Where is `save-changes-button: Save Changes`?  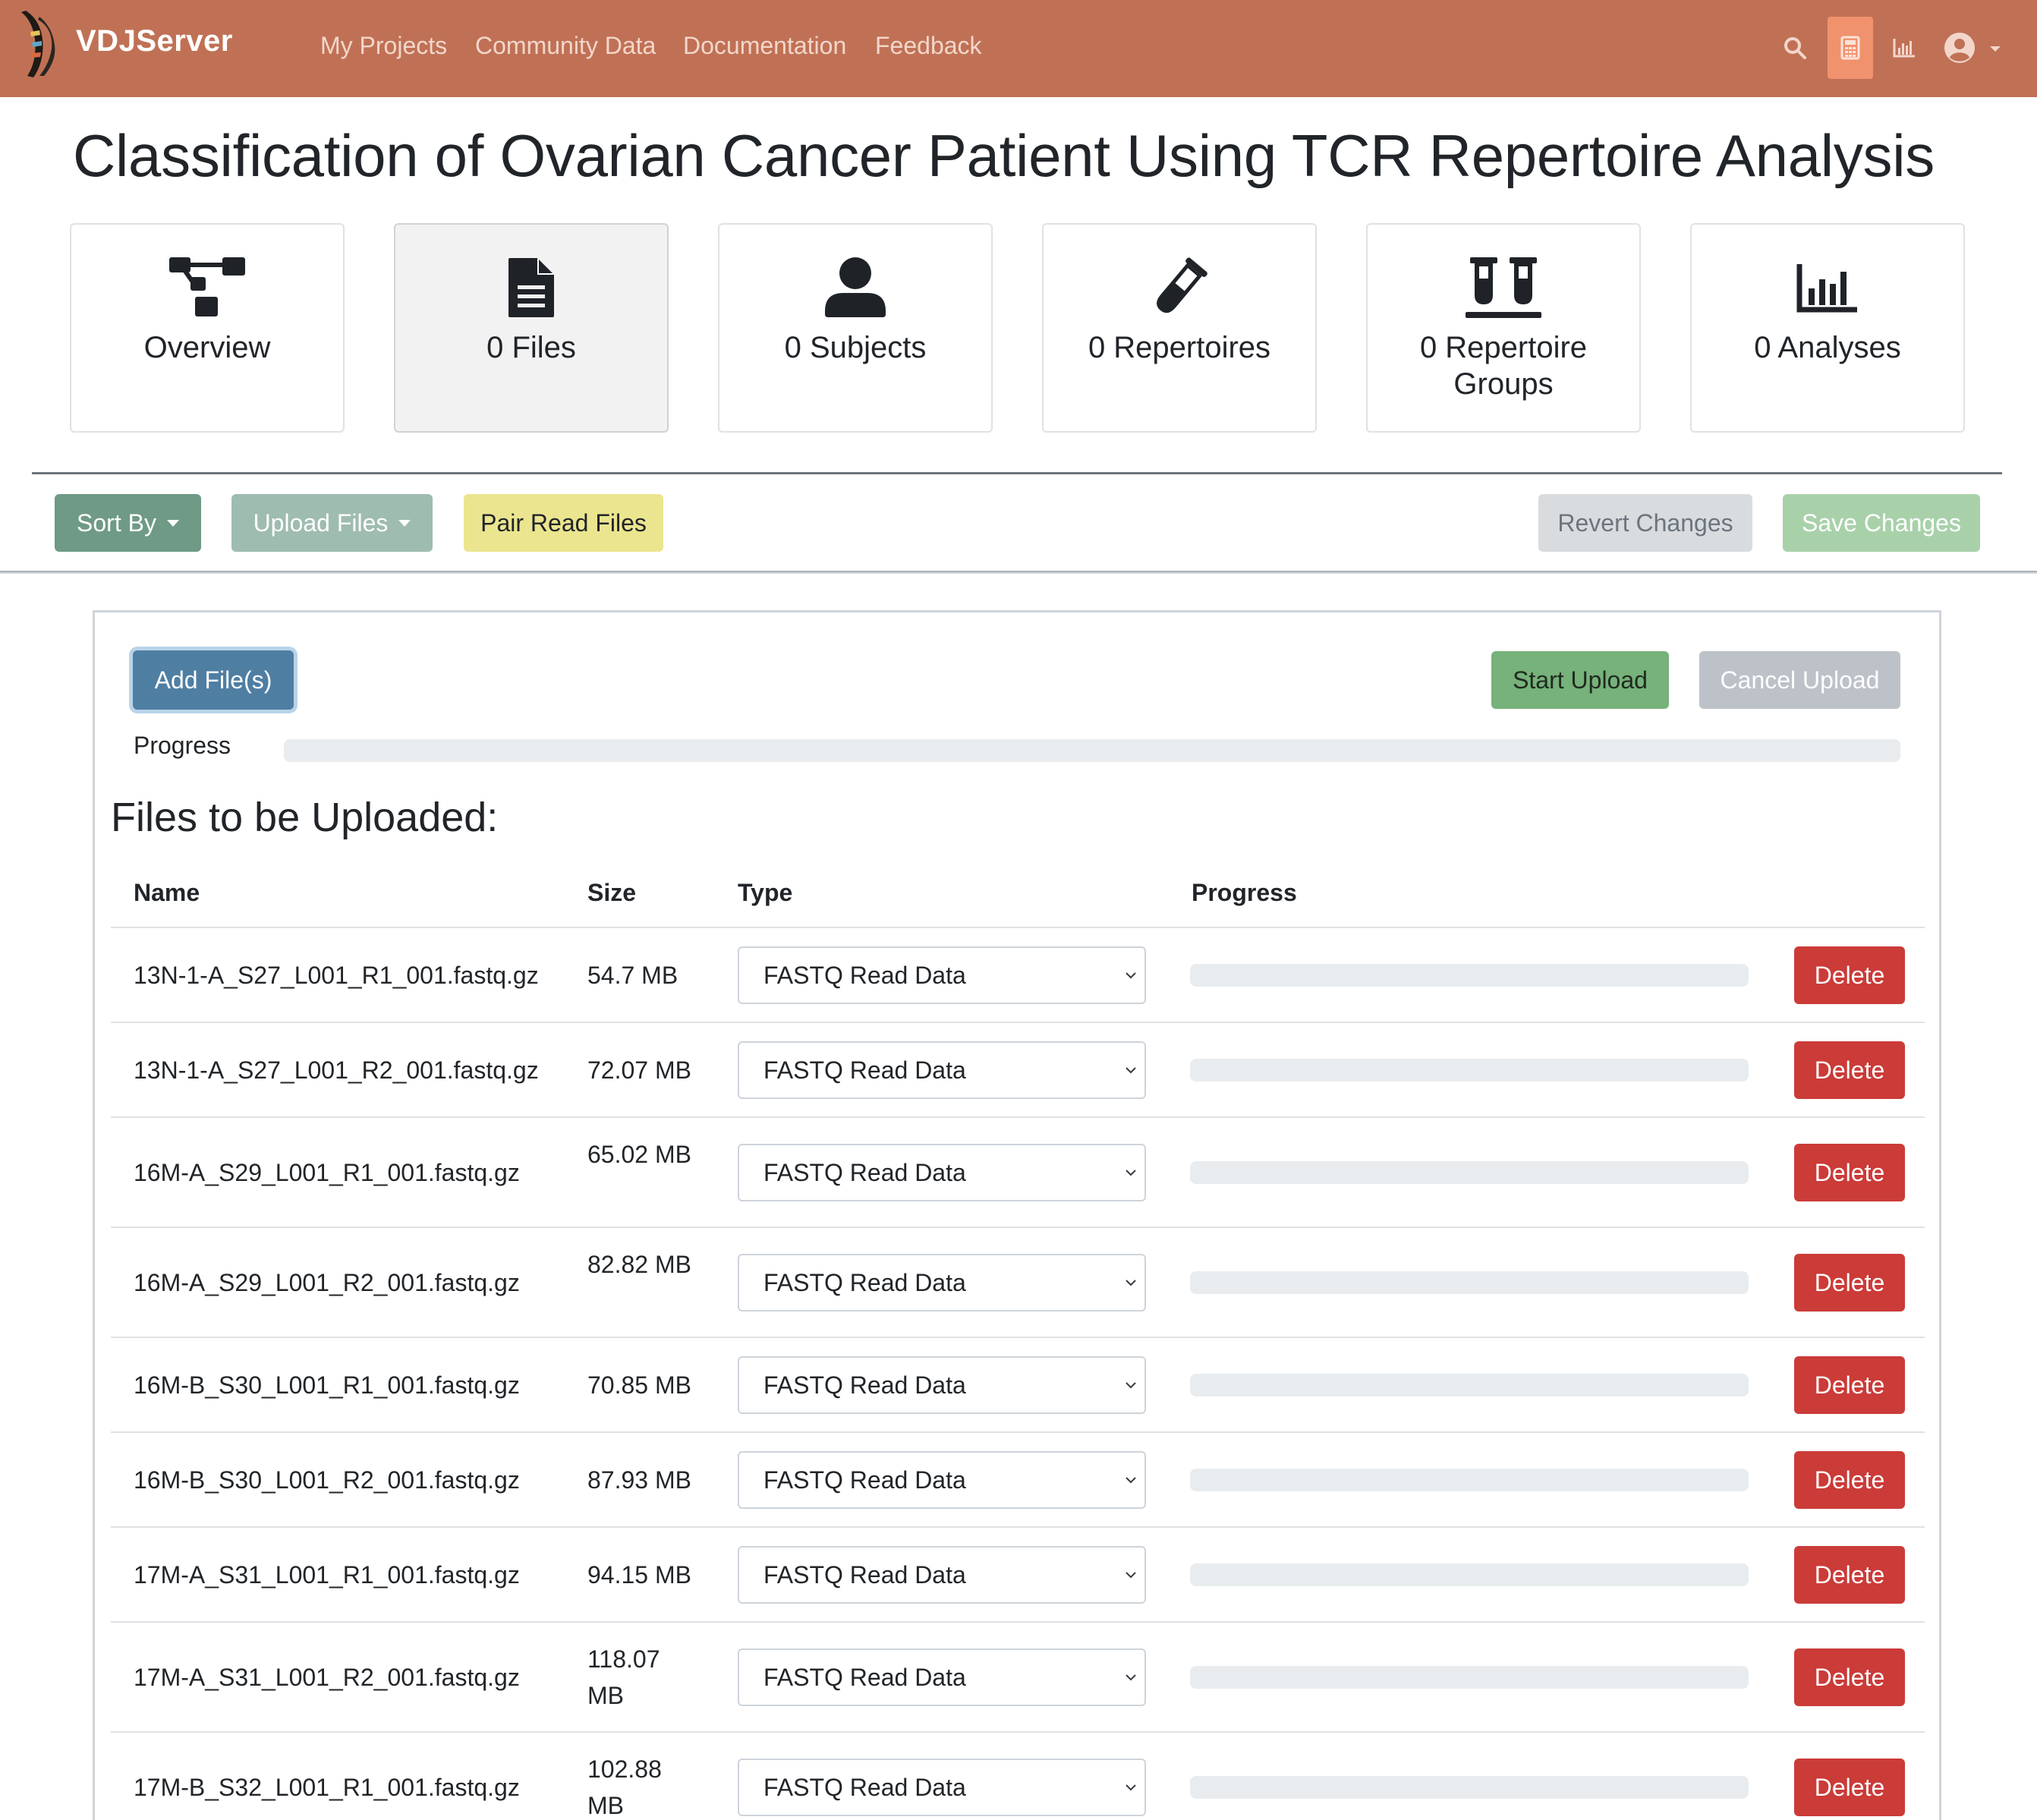 save-changes-button: Save Changes is located at coordinates (1882, 523).